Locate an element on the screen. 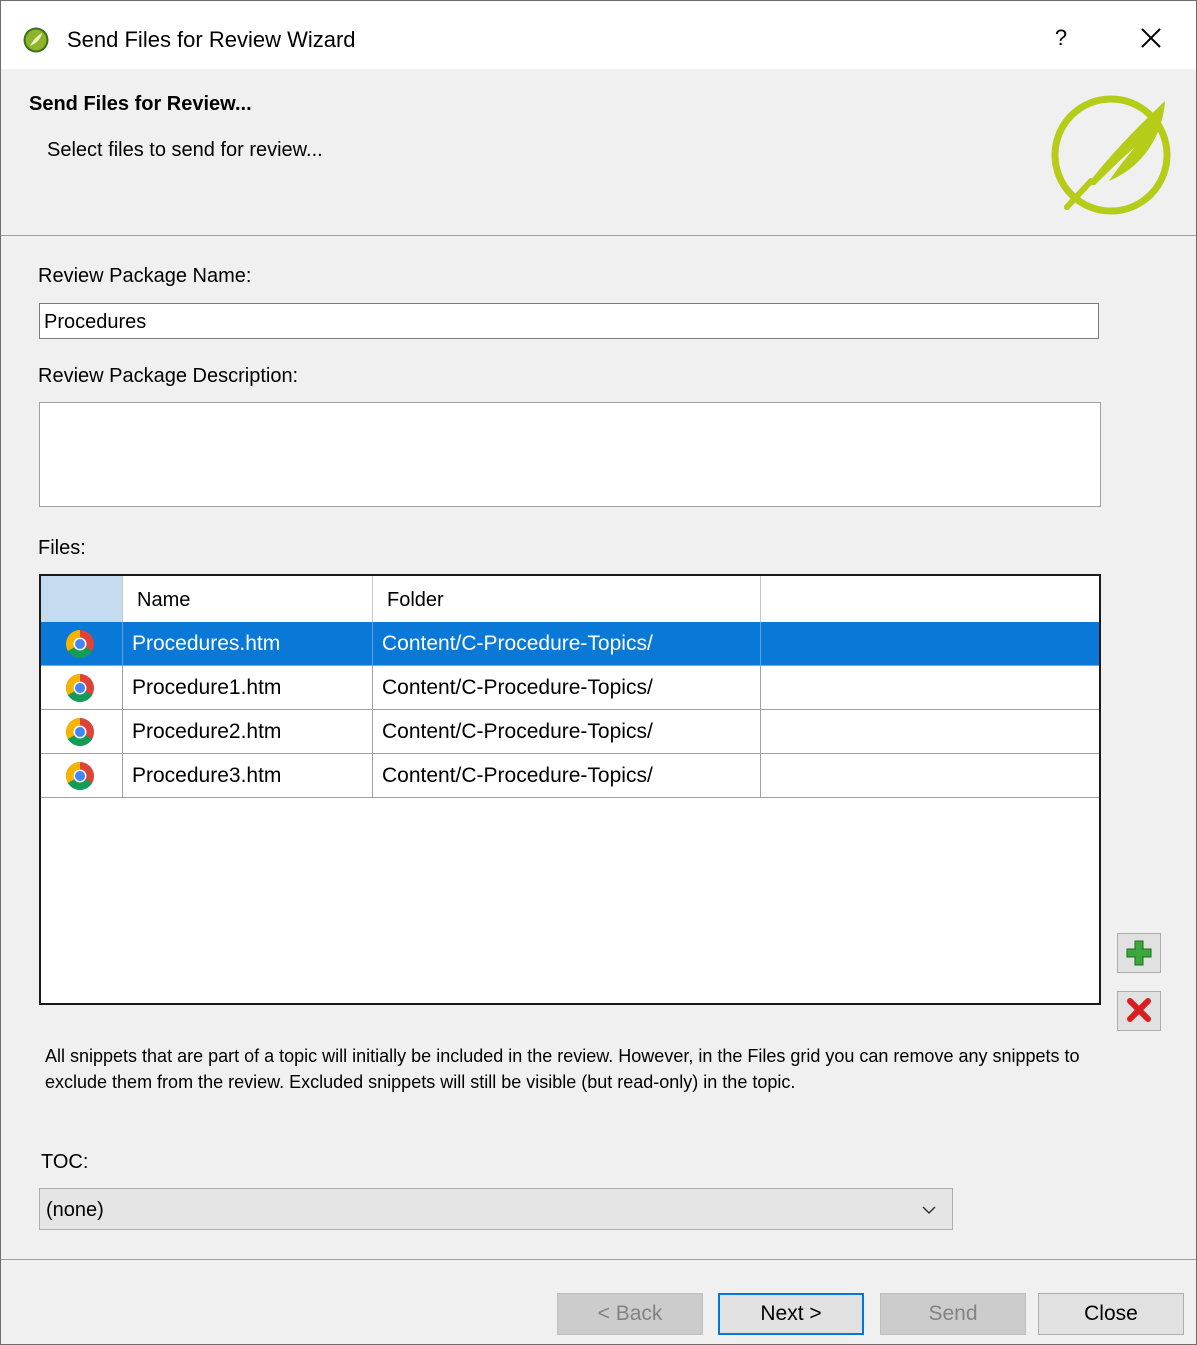 Image resolution: width=1197 pixels, height=1345 pixels. app-feather-icon is located at coordinates (36, 40).